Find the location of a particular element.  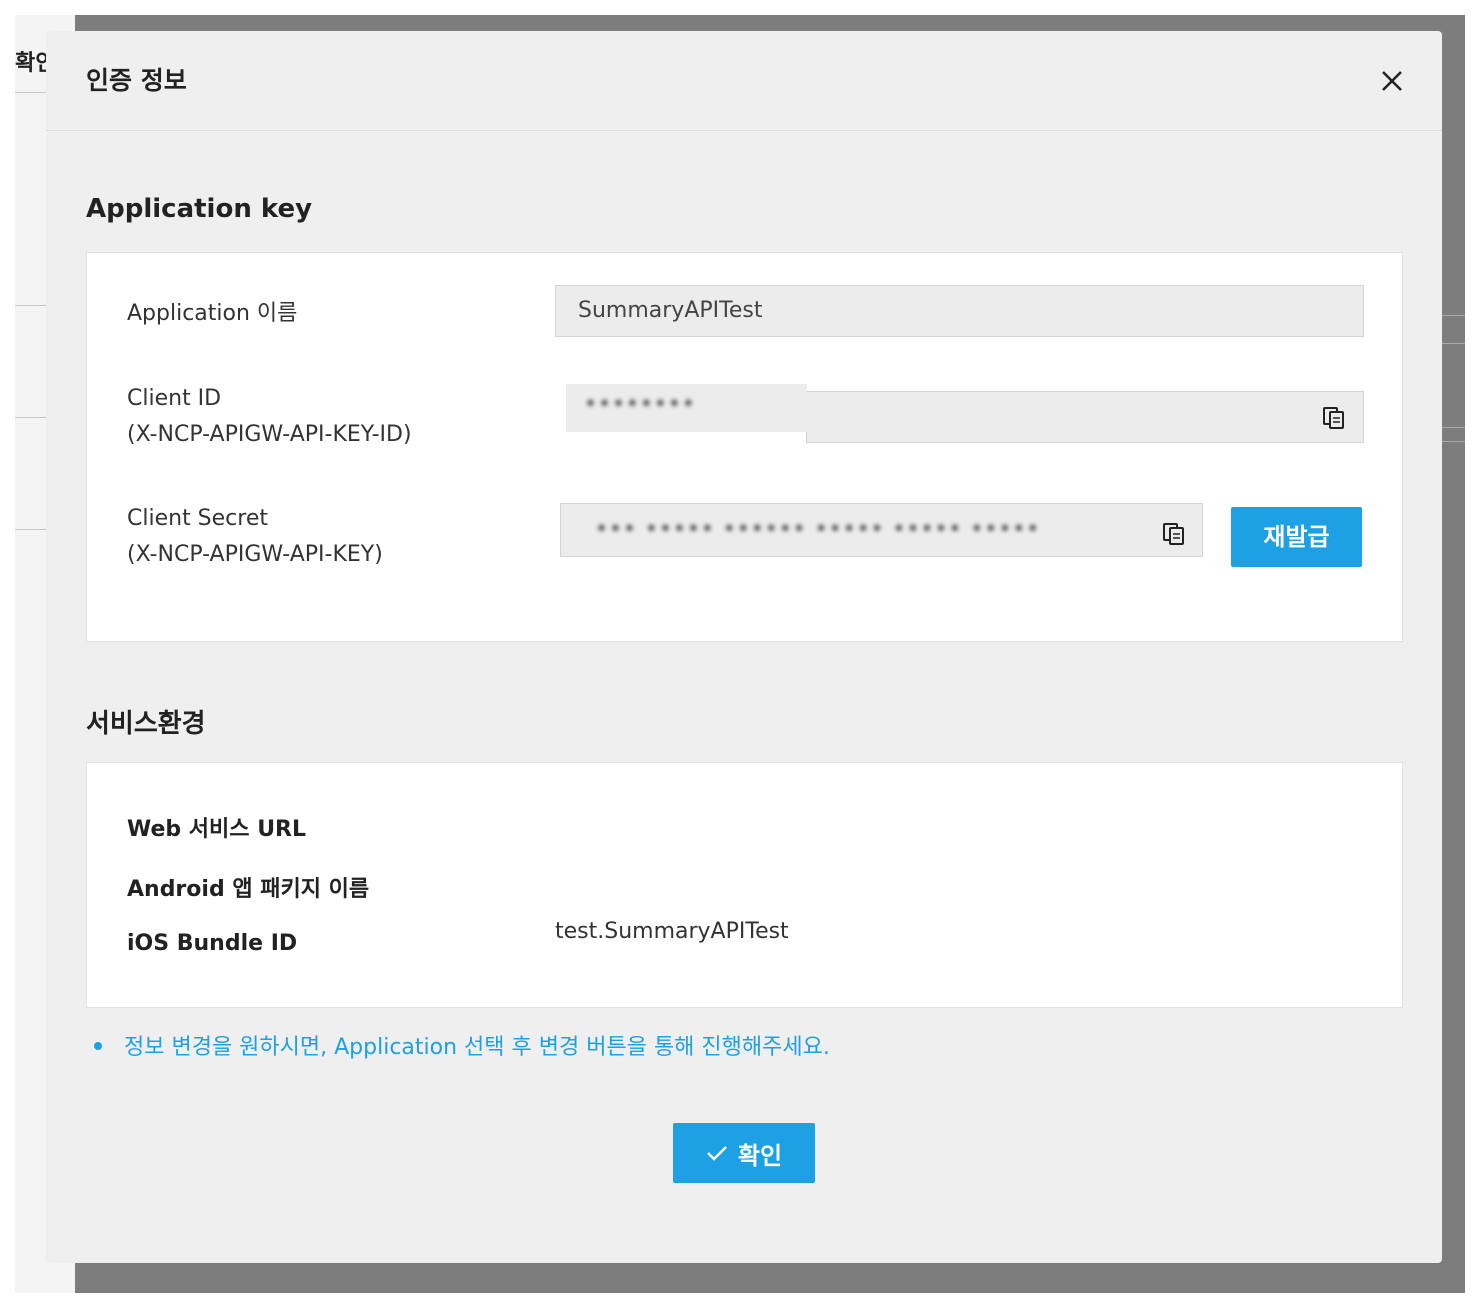

ok-button: 확인 is located at coordinates (744, 1153).